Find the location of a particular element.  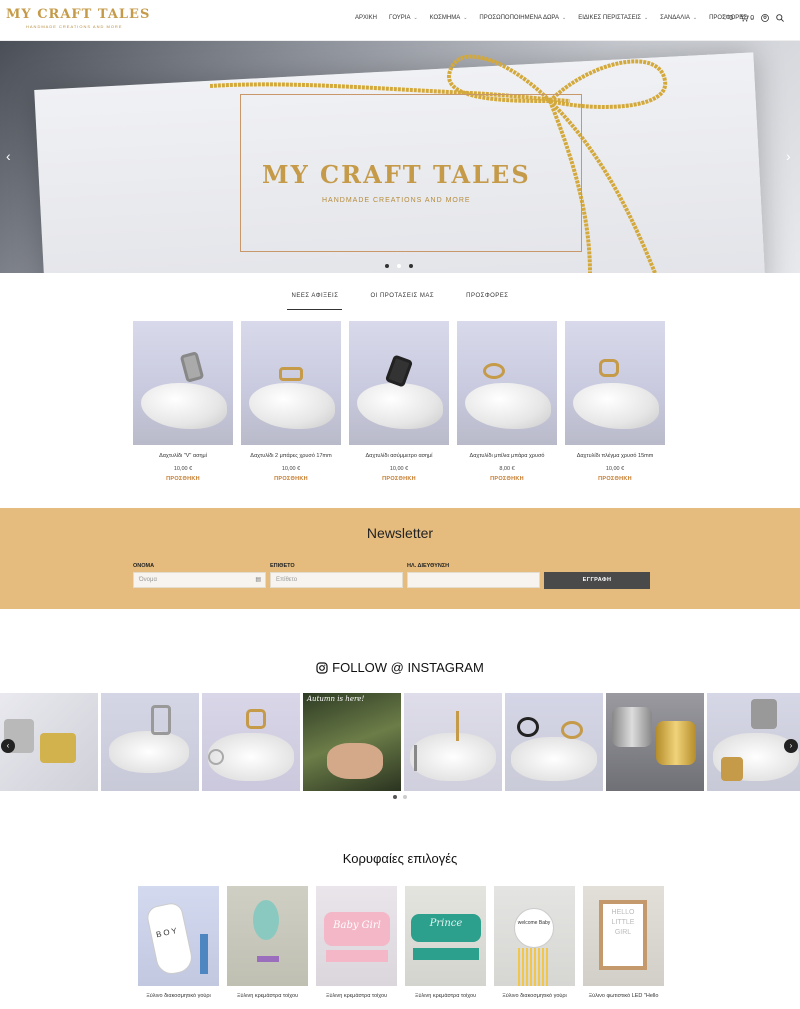

tab-our-suggestions: ΟΙ ΠΡΟΤΑΣΕΙΣ ΜΑΣ is located at coordinates (402, 301).